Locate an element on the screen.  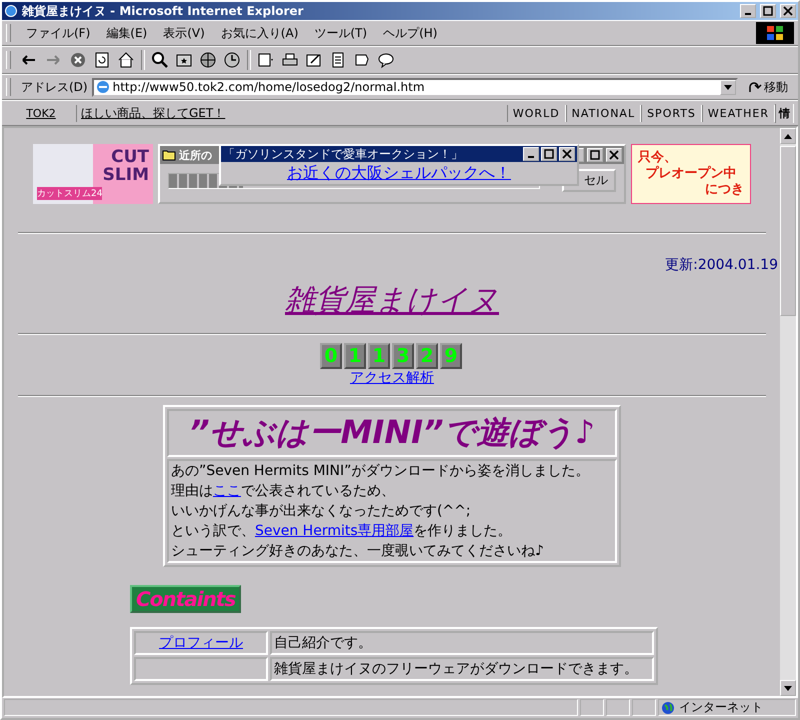
menu-item: ヘルプ(H) is located at coordinates (410, 33).